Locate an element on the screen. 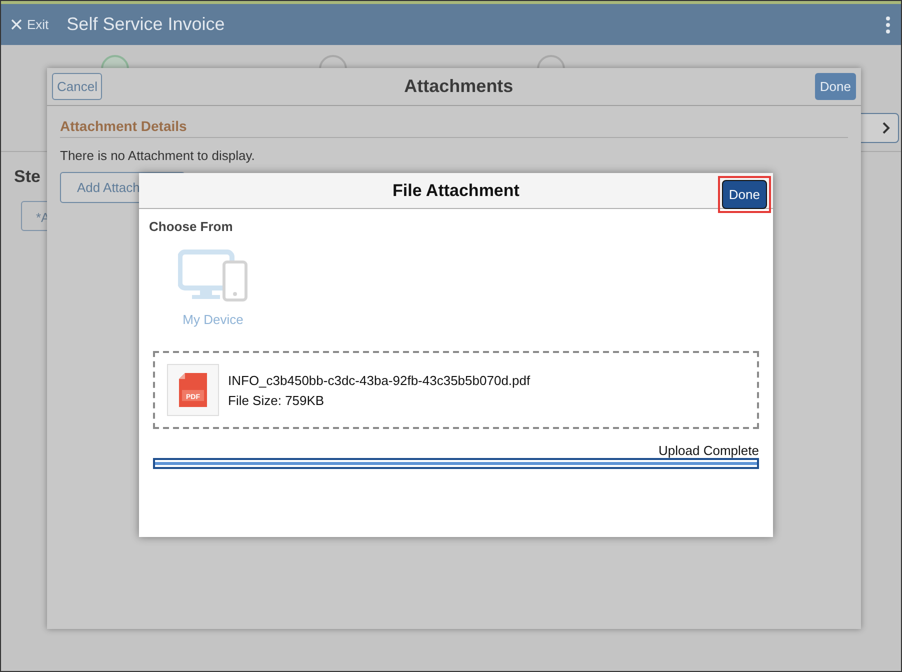 This screenshot has width=902, height=672. cancel-button: Cancel is located at coordinates (77, 86).